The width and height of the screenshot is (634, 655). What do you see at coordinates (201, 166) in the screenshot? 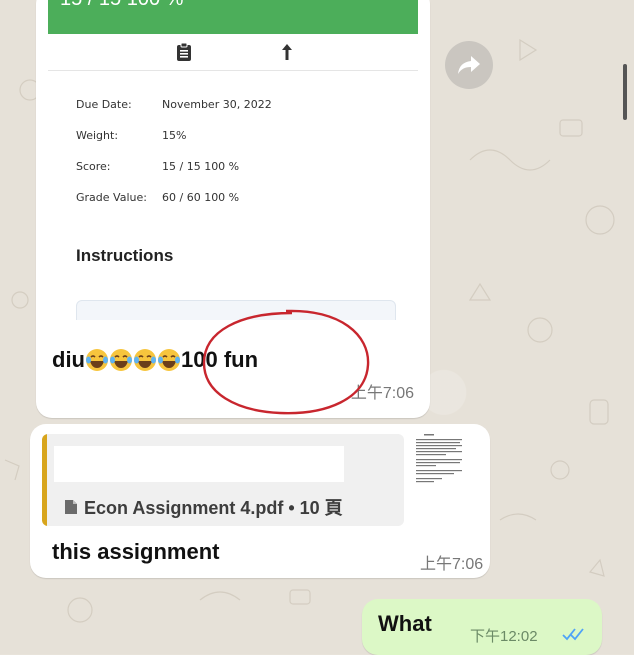
I see `detail-value: 15 / 15 100 %` at bounding box center [201, 166].